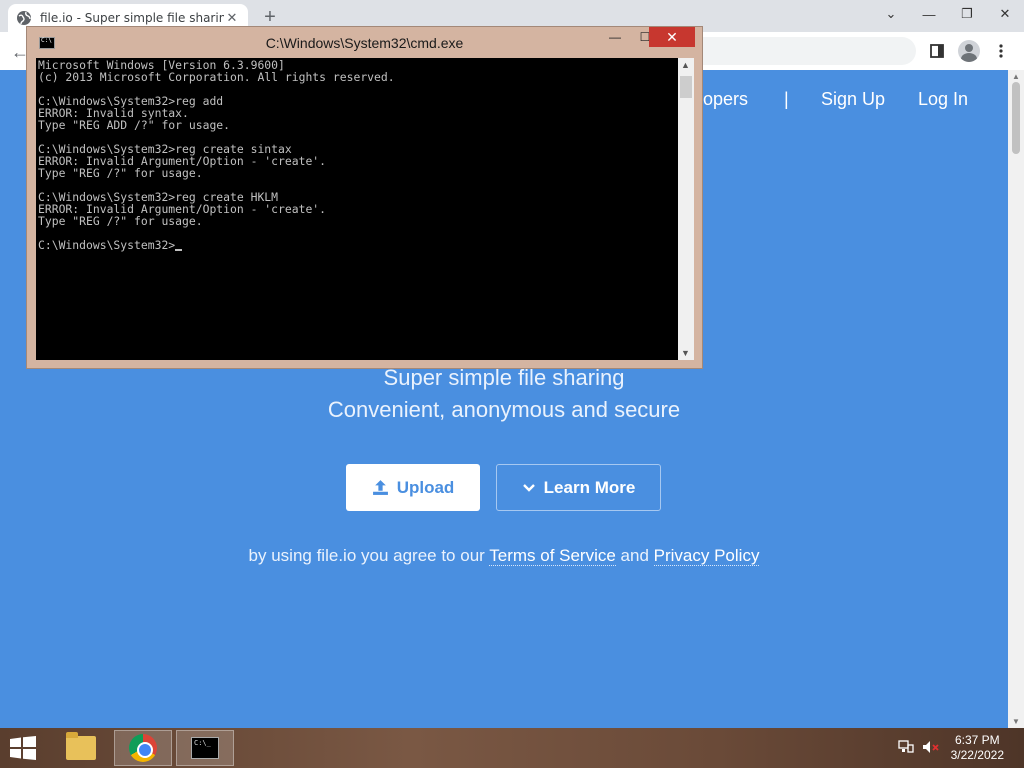 The width and height of the screenshot is (1024, 768). I want to click on nav-sign-up-link: Sign Up, so click(853, 99).